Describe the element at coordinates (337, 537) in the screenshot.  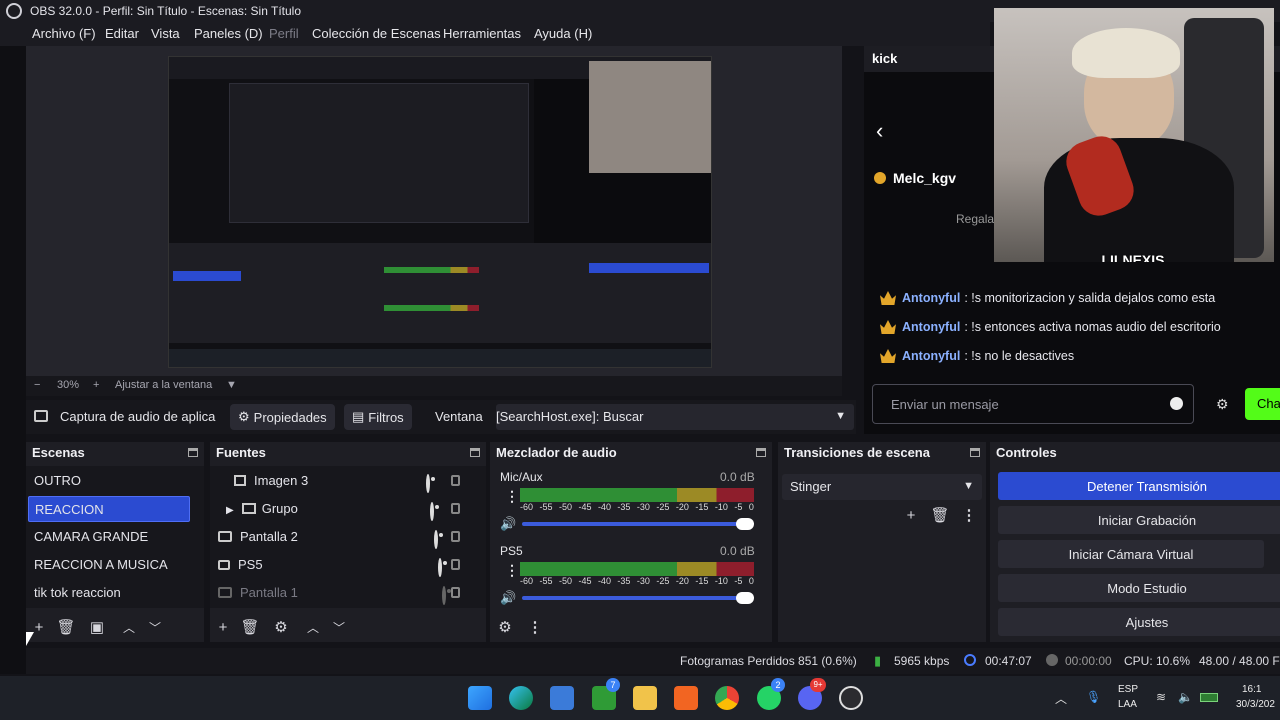
I see `source-item: Pantalla 2` at that location.